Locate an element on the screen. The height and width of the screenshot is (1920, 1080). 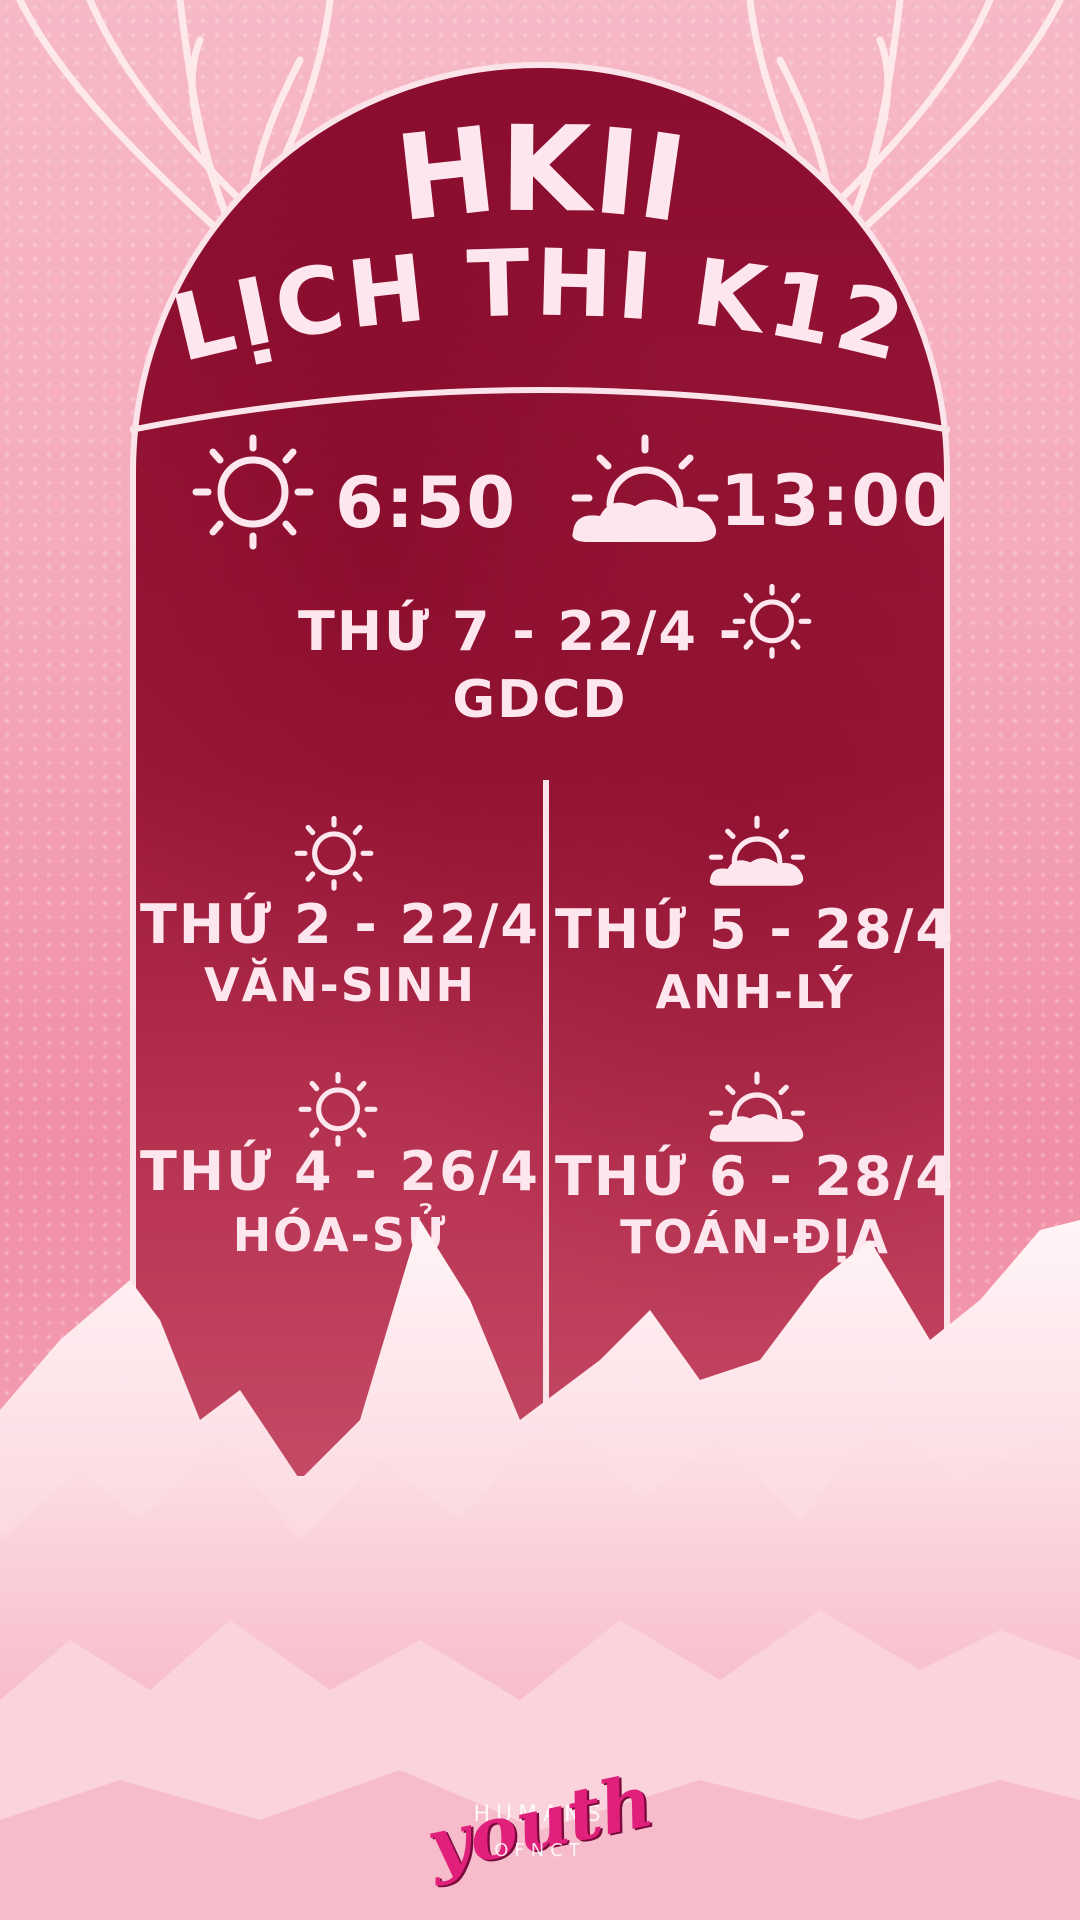
exam-date-fri: THỨ 6 - 28/4 is located at coordinates (755, 1176).